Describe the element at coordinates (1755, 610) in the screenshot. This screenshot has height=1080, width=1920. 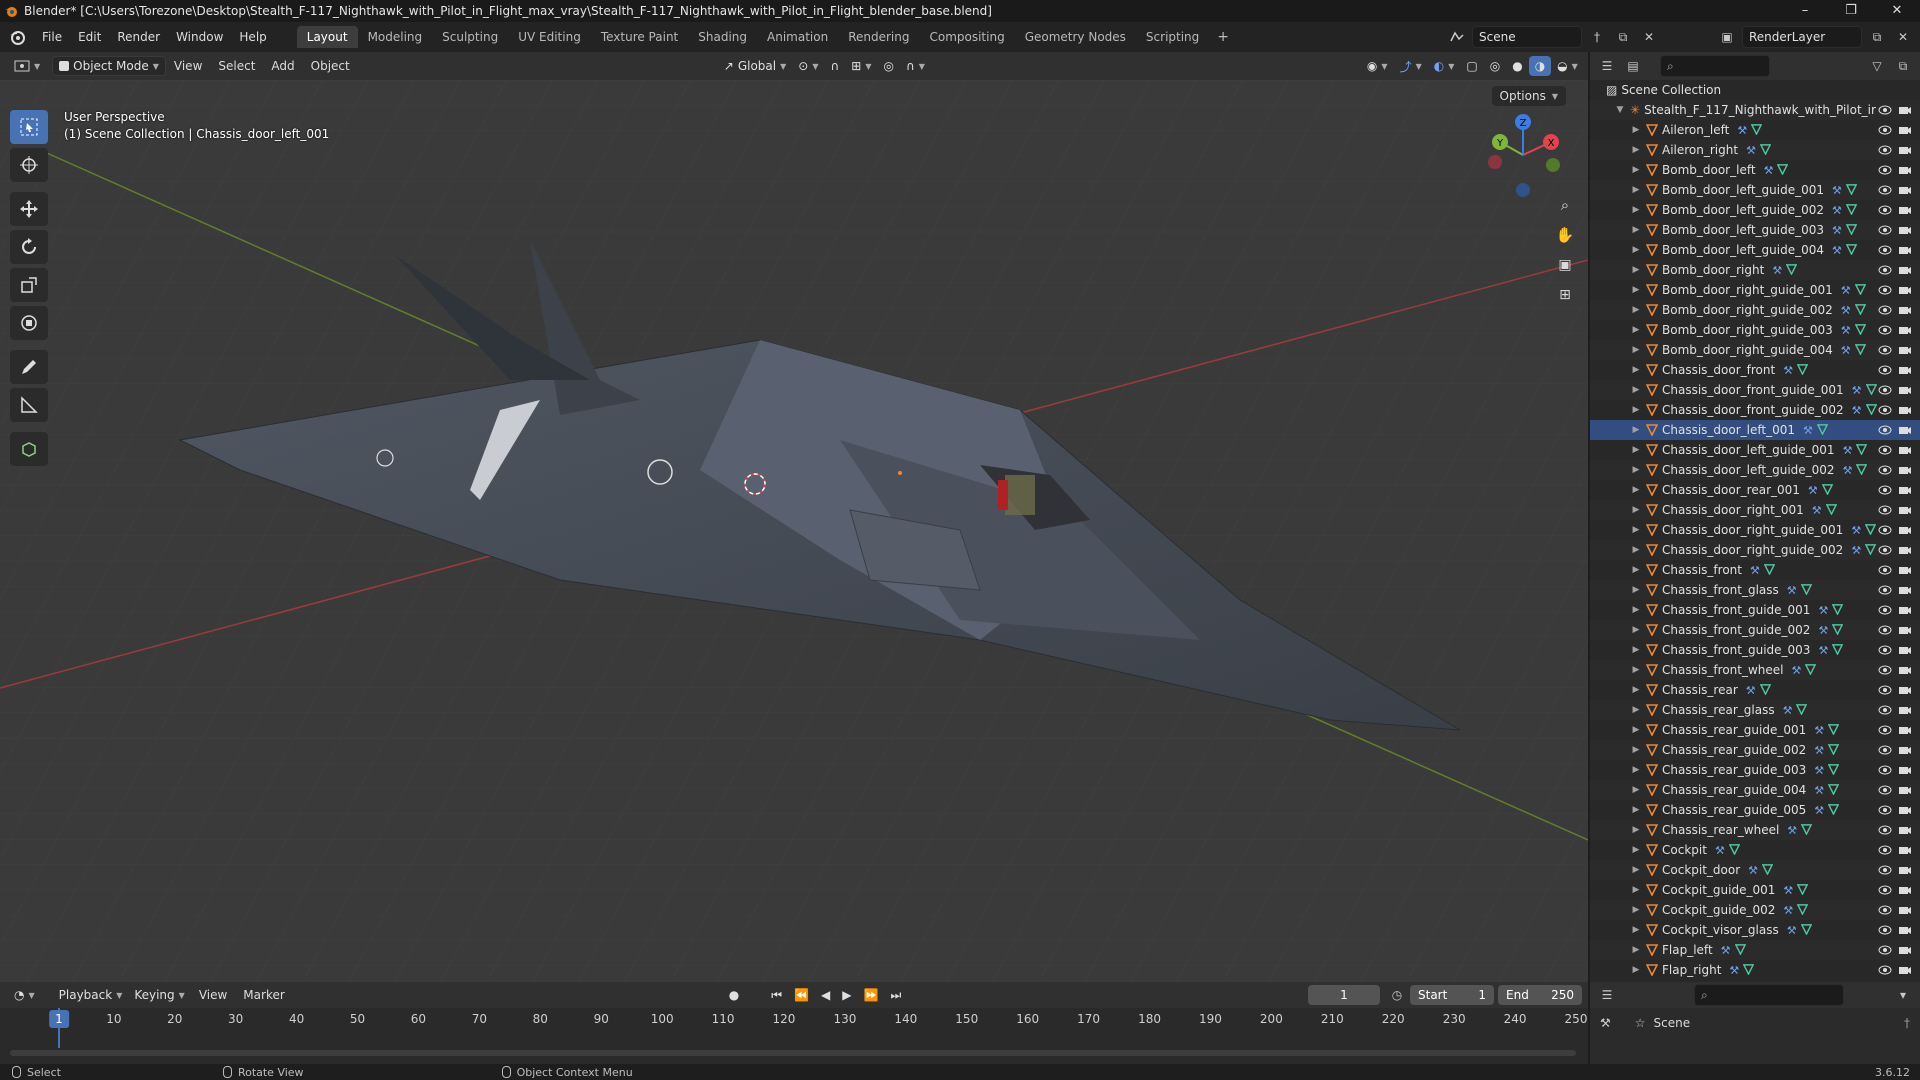
I see `outliner-item: ▶ Chassis_front_guide_001 ⚒` at that location.